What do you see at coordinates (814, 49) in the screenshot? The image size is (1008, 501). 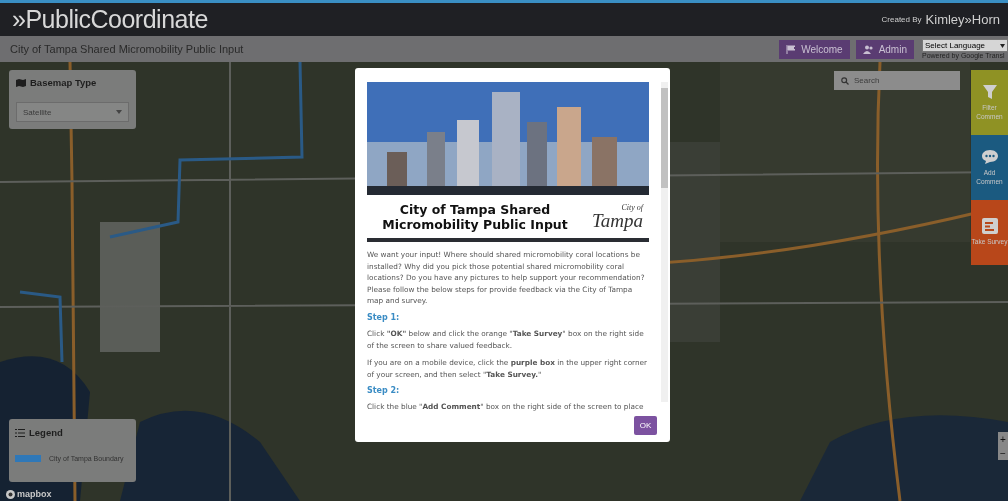 I see `welcome-button: Welcome` at bounding box center [814, 49].